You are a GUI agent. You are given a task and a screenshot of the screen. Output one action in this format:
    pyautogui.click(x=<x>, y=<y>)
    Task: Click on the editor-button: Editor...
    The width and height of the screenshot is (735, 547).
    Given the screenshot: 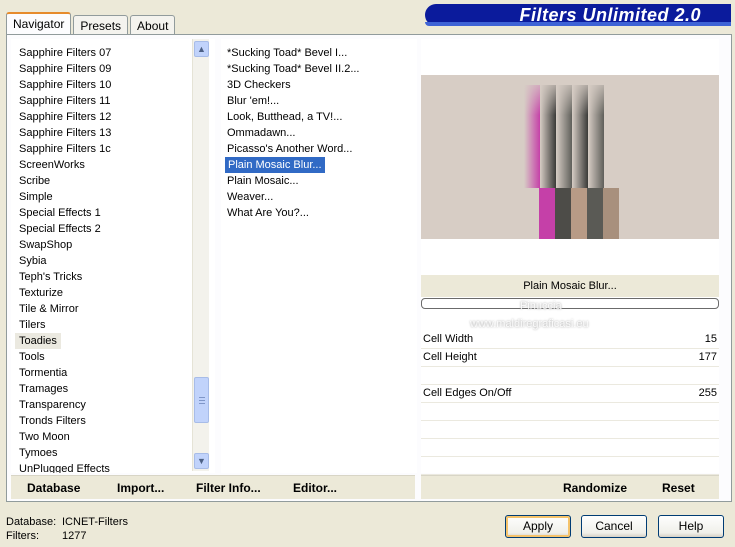 What is the action you would take?
    pyautogui.click(x=315, y=488)
    